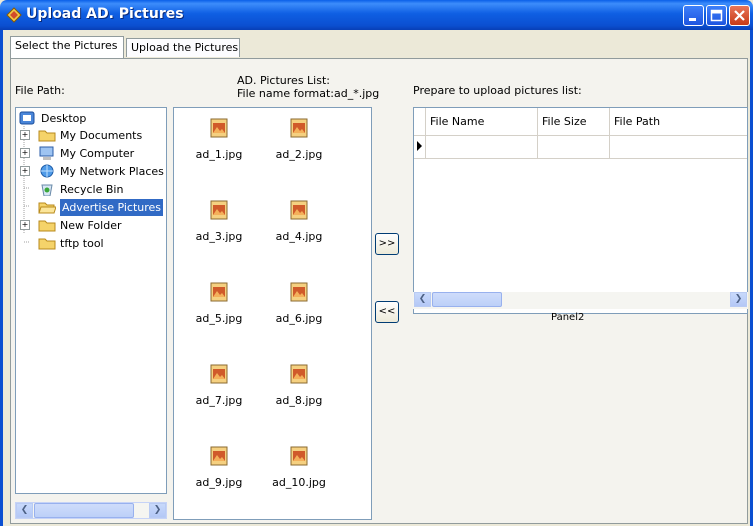  I want to click on file-item: ad_9.jpg, so click(219, 467).